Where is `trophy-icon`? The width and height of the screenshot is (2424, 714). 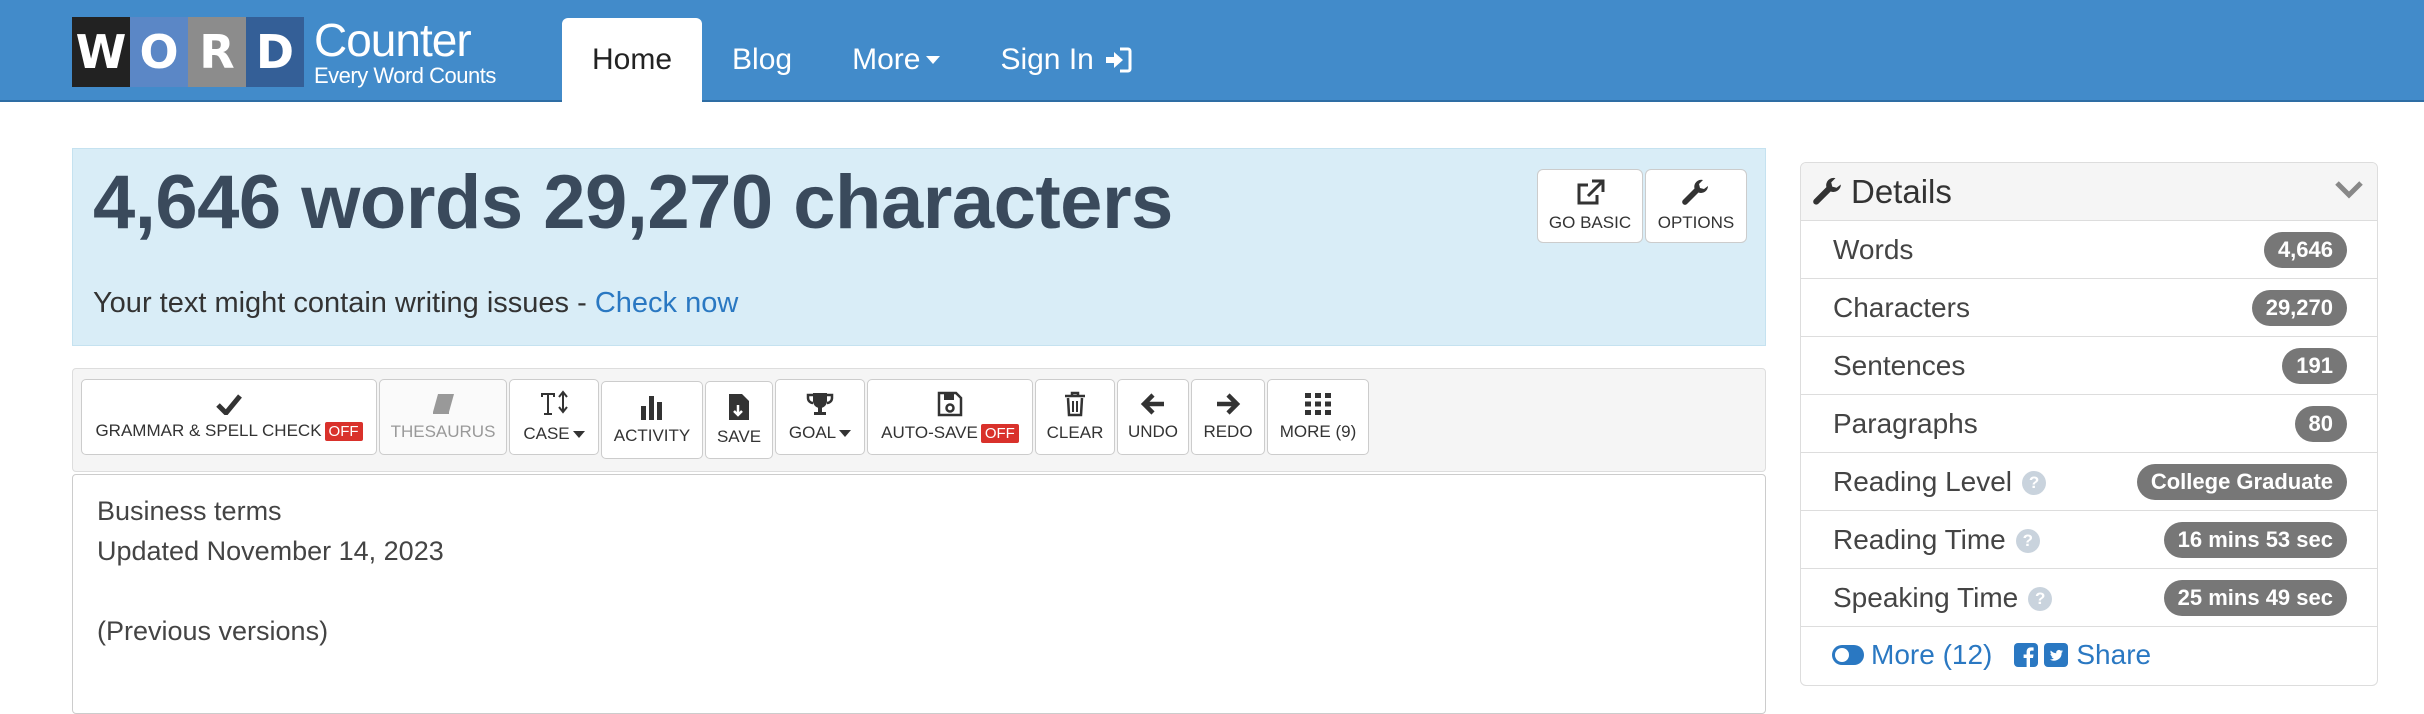 trophy-icon is located at coordinates (820, 404).